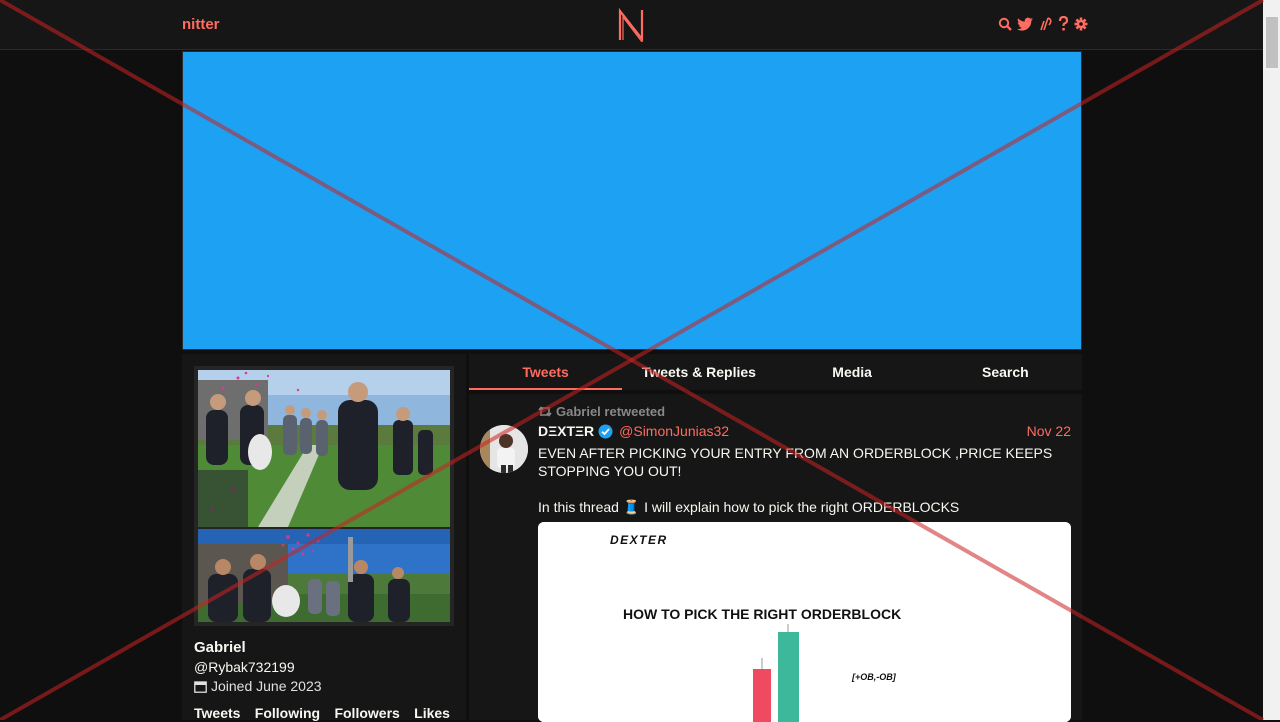  Describe the element at coordinates (504, 449) in the screenshot. I see `tweet-author-avatar` at that location.